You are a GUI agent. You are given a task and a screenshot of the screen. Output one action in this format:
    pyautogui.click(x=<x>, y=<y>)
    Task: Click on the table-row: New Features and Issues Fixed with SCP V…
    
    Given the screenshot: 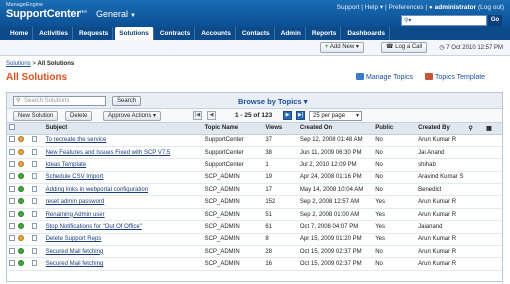 What is the action you would take?
    pyautogui.click(x=254, y=153)
    